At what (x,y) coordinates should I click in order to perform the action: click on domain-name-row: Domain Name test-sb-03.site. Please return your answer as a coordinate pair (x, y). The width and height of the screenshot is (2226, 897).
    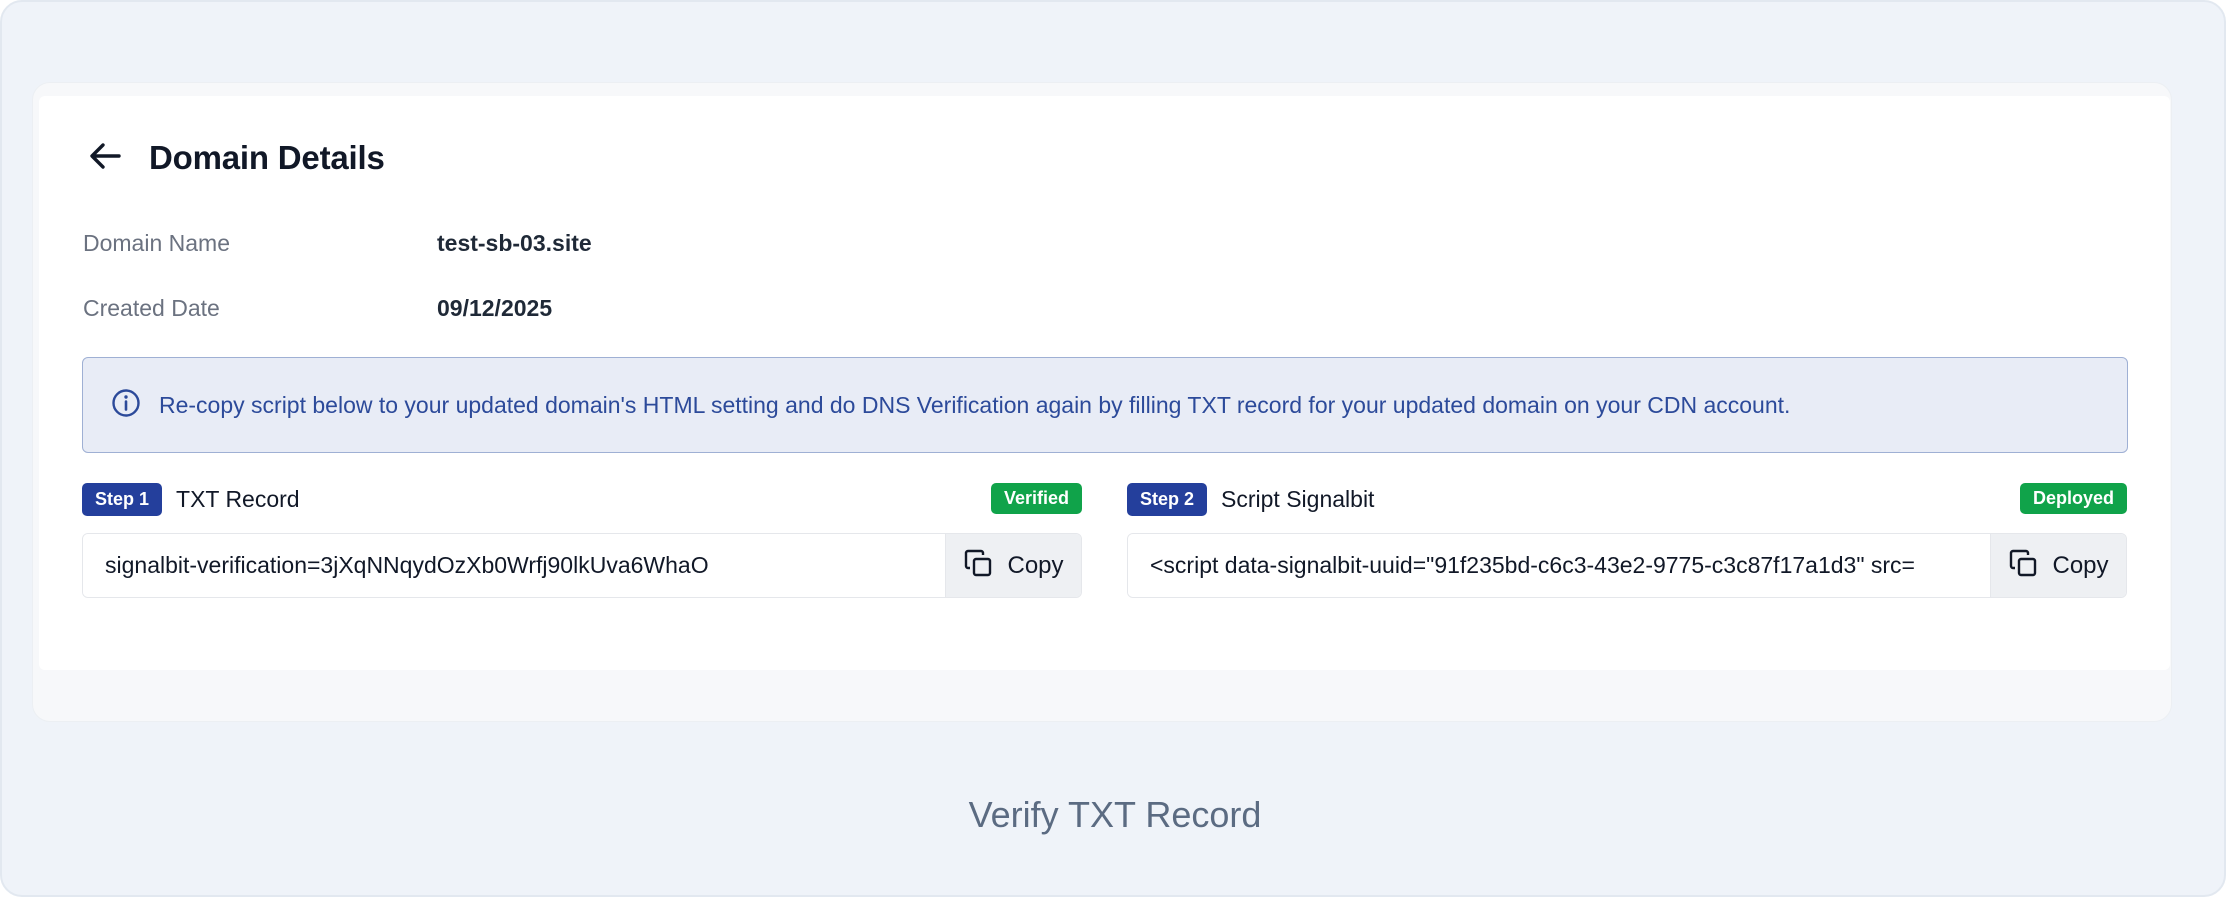
    Looking at the image, I should click on (337, 243).